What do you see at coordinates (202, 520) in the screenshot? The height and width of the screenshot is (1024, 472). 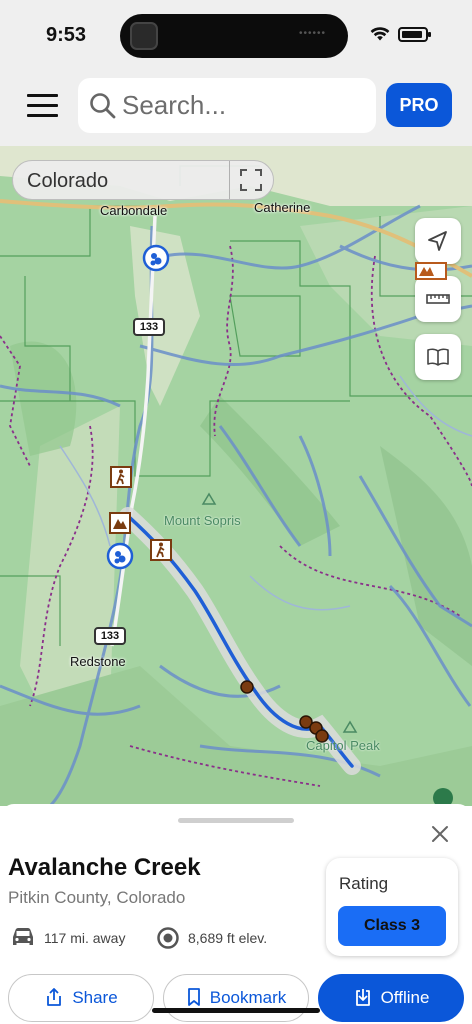 I see `peak-label-sopris: Mount Sopris` at bounding box center [202, 520].